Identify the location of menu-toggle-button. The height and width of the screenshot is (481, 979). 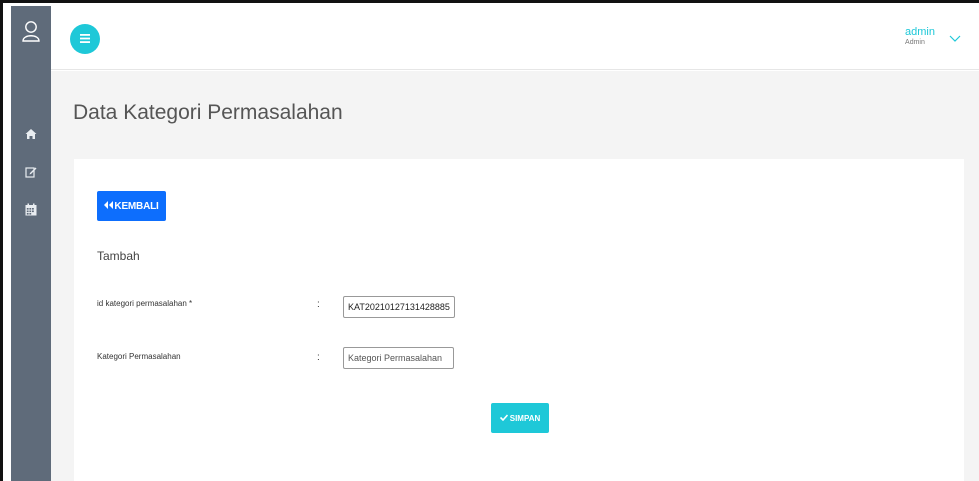
(85, 39).